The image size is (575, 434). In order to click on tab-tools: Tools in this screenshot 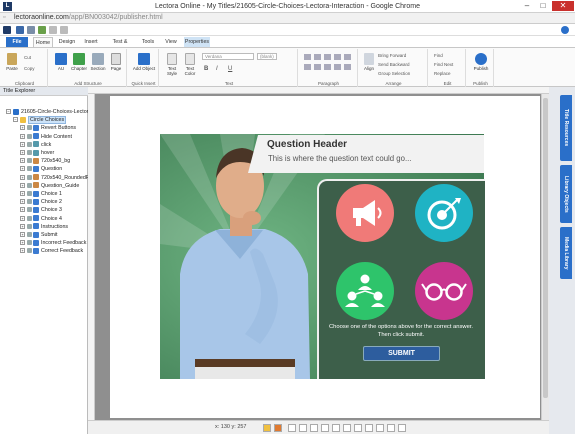, I will do `click(148, 42)`.